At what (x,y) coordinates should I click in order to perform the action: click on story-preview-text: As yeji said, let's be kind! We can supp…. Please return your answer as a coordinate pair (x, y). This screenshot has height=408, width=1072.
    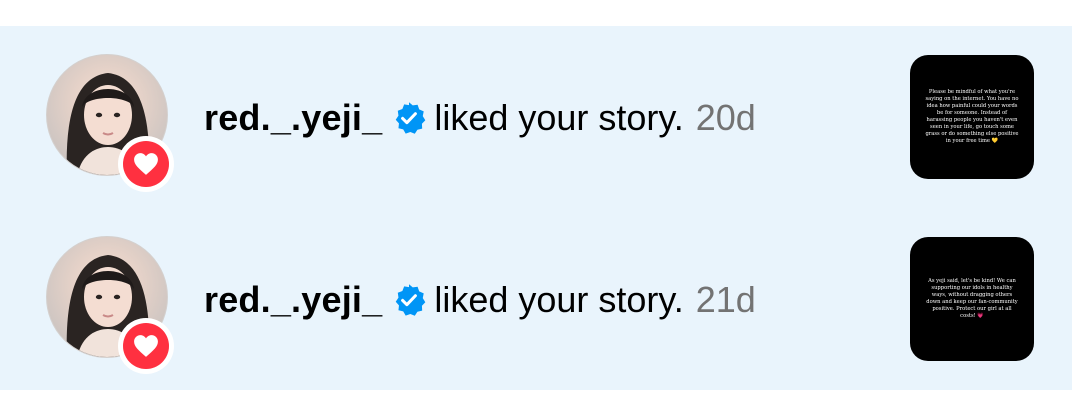
    Looking at the image, I should click on (972, 298).